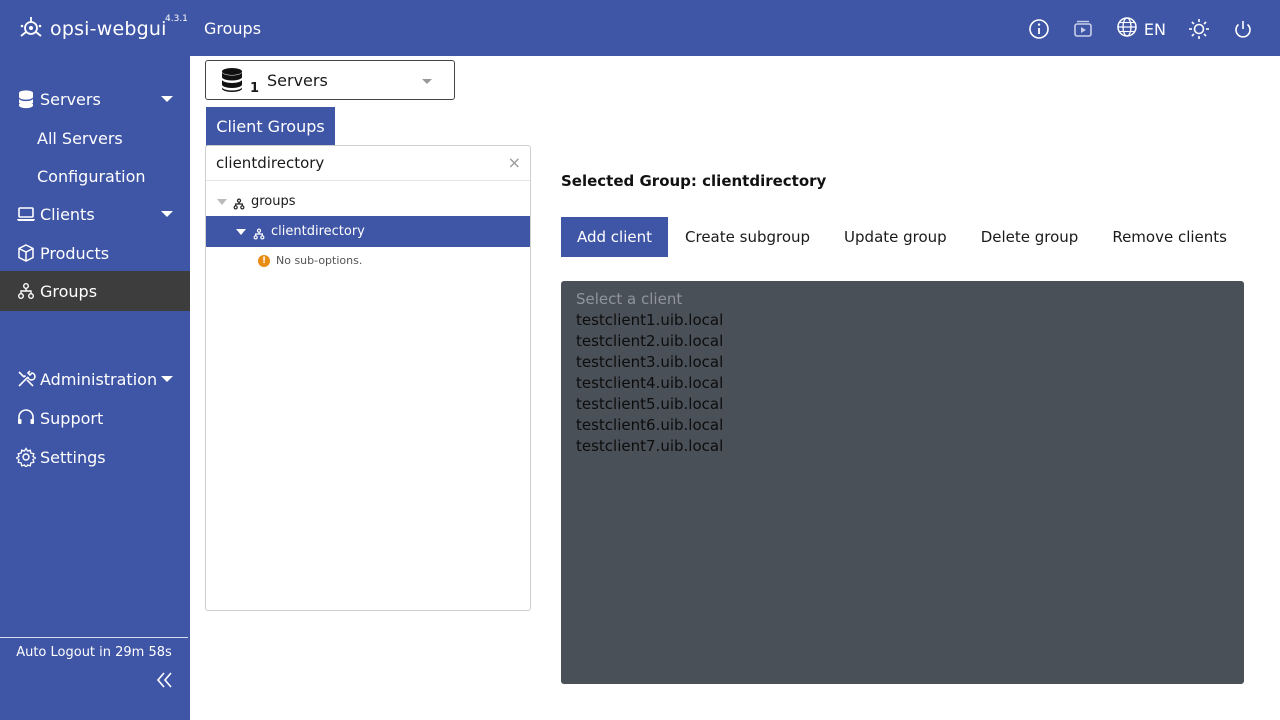 Image resolution: width=1280 pixels, height=720 pixels. Describe the element at coordinates (26, 457) in the screenshot. I see `gear-icon` at that location.